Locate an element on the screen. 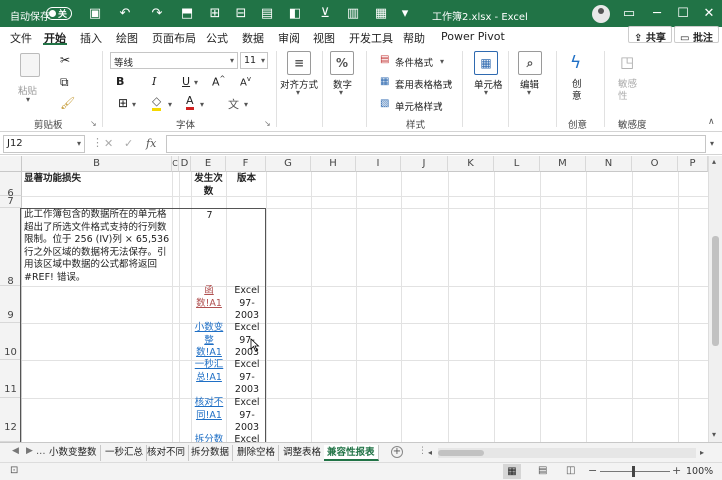 The image size is (722, 480). cell-e13-link: 拆分数 is located at coordinates (209, 438).